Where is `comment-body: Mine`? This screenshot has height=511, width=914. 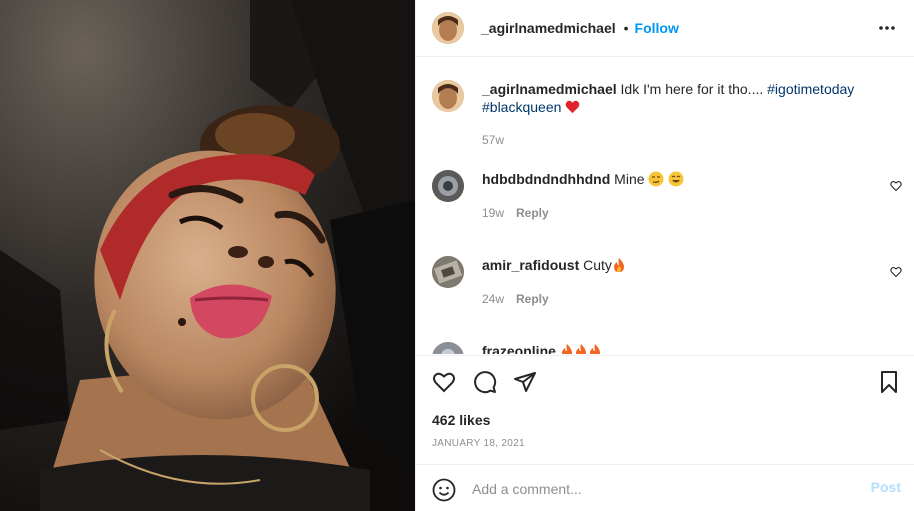 comment-body: Mine is located at coordinates (629, 179).